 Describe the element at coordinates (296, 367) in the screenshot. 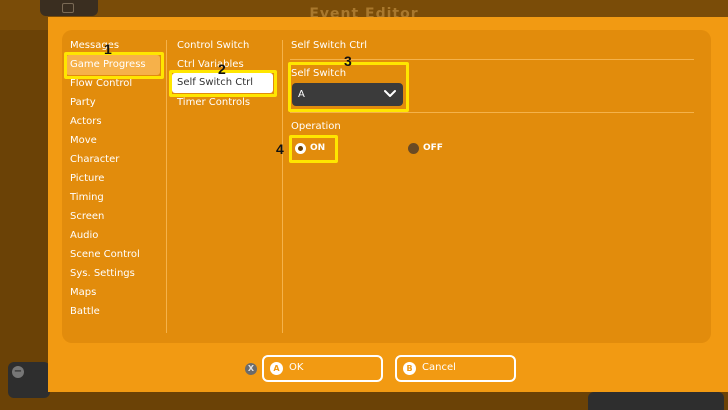

I see `ok-button-label: OK` at that location.